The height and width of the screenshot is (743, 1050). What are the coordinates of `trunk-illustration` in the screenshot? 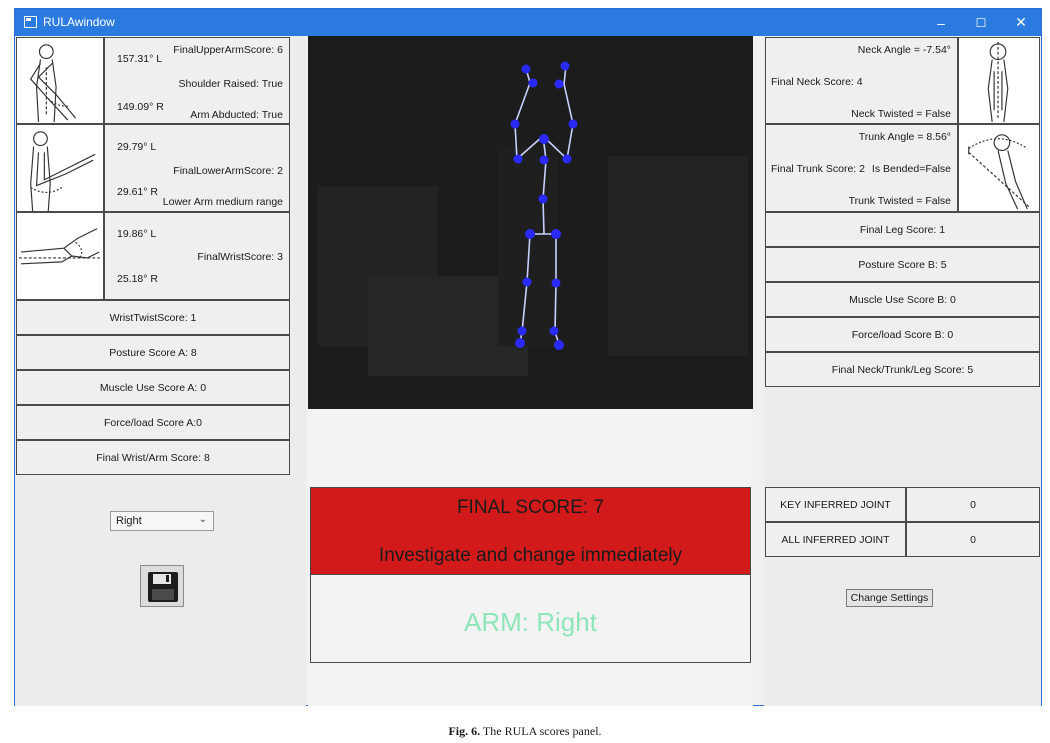 It's located at (999, 168).